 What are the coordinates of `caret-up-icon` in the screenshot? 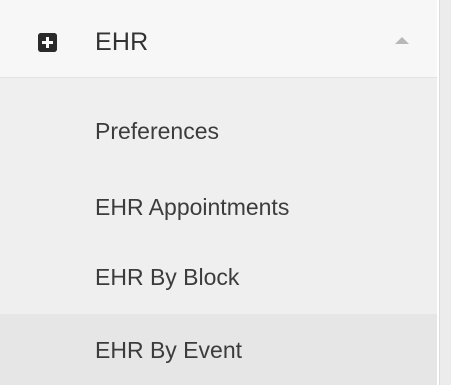 It's located at (402, 40).